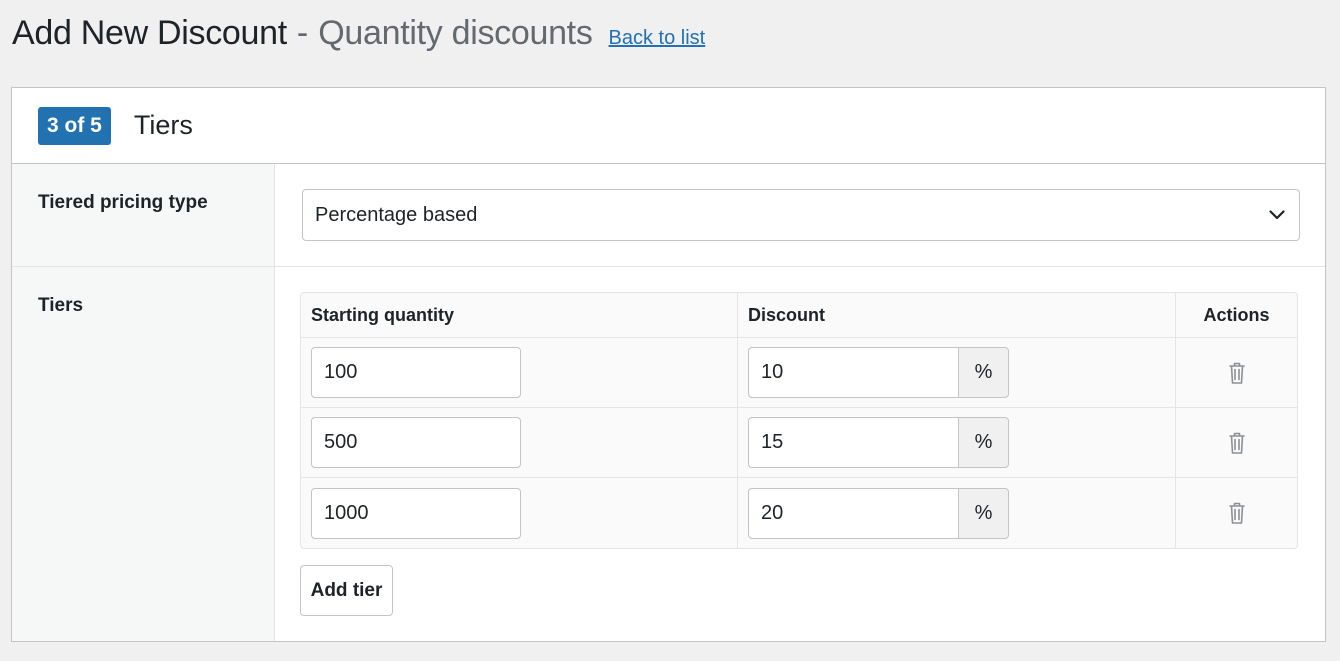  What do you see at coordinates (853, 442) in the screenshot?
I see `discount-input: 15` at bounding box center [853, 442].